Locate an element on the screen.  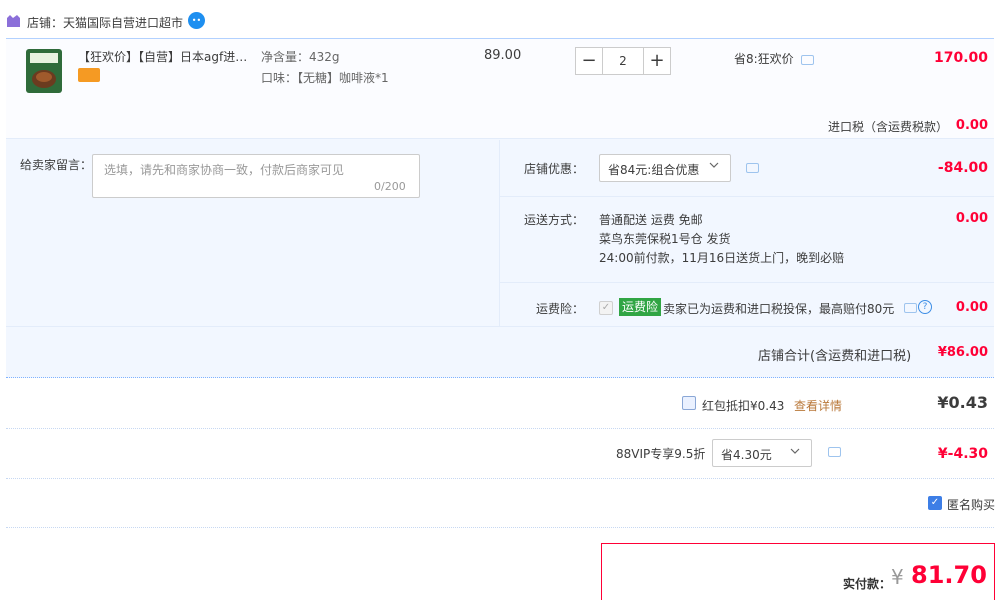
insurance-value: 0.00 is located at coordinates (971, 307).